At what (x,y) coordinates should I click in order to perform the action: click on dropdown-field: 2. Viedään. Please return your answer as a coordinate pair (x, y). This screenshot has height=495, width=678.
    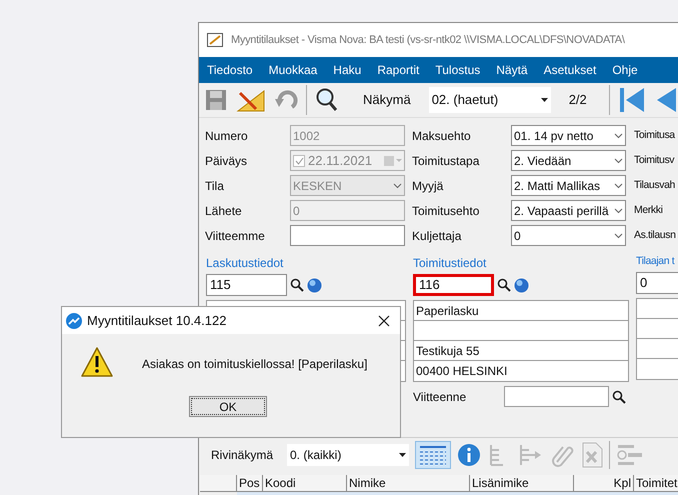
    Looking at the image, I should click on (568, 160).